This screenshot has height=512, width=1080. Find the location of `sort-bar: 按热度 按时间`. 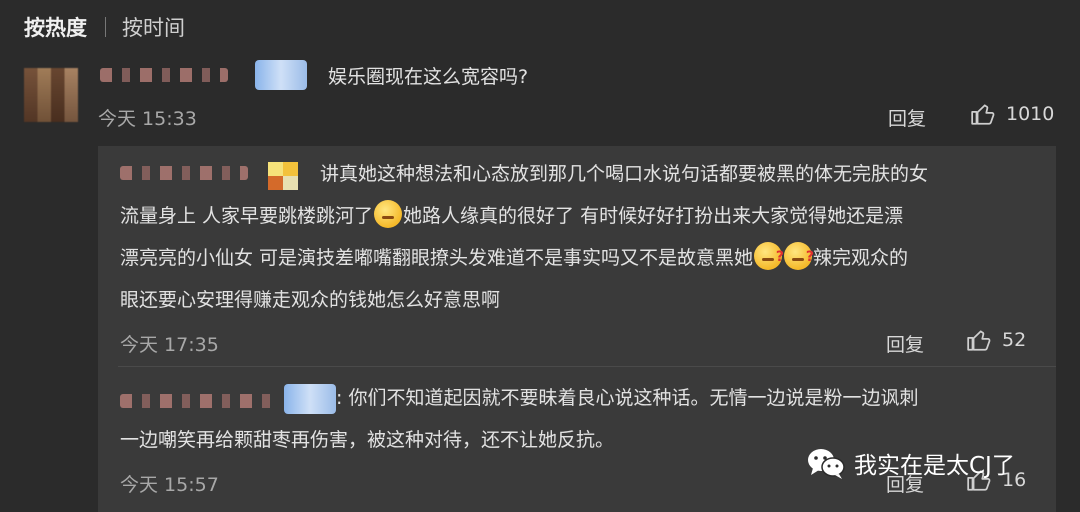

sort-bar: 按热度 按时间 is located at coordinates (104, 27).